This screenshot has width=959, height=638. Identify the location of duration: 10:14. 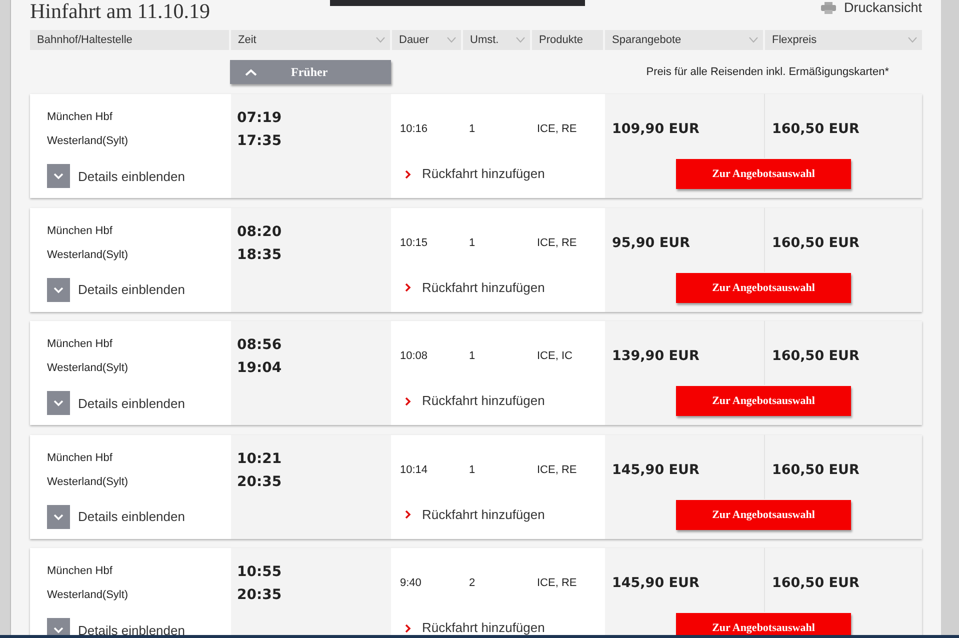
(414, 470).